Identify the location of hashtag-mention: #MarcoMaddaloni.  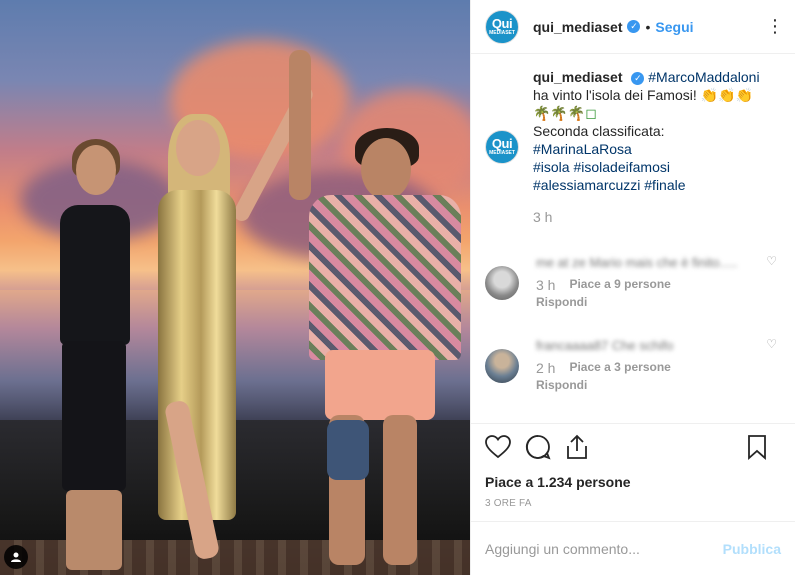
(703, 77).